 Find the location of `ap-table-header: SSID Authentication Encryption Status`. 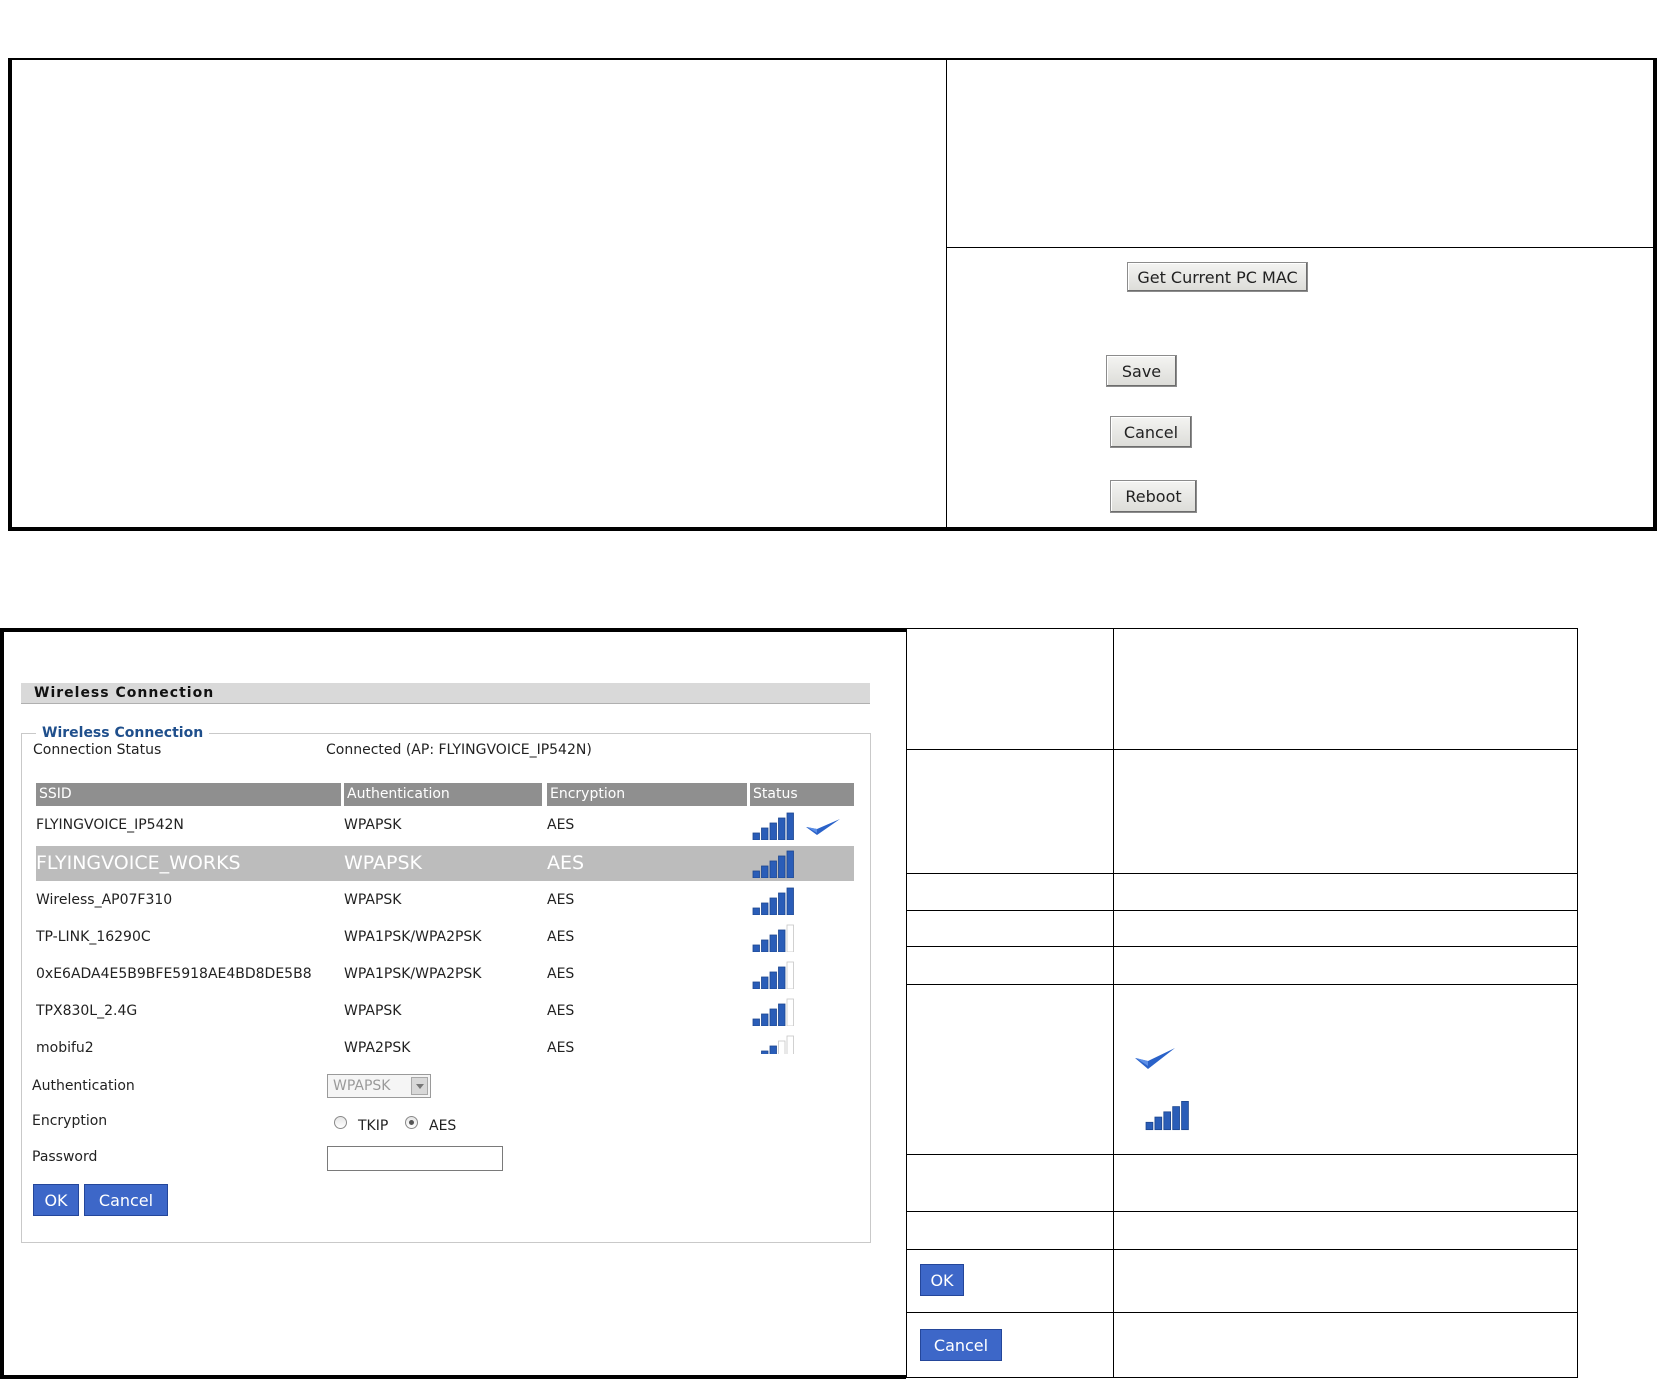

ap-table-header: SSID Authentication Encryption Status is located at coordinates (445, 794).